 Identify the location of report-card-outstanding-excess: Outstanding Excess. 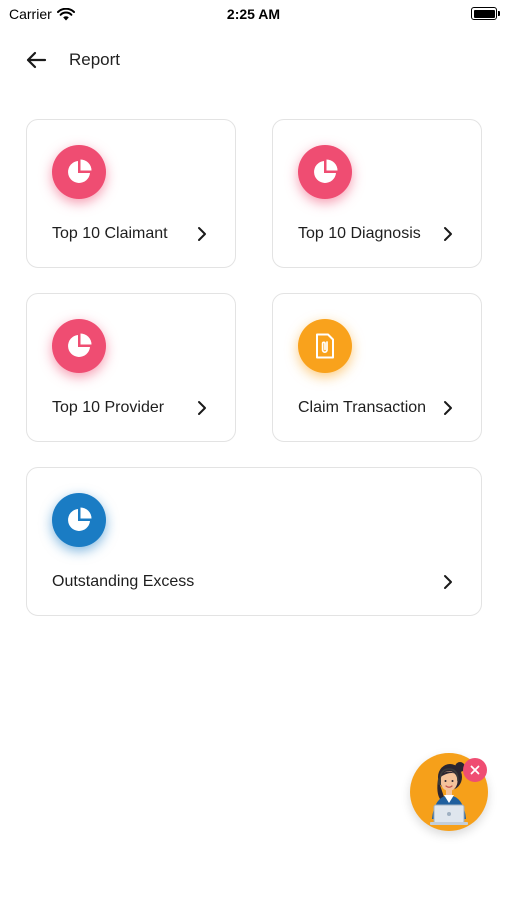
(254, 541).